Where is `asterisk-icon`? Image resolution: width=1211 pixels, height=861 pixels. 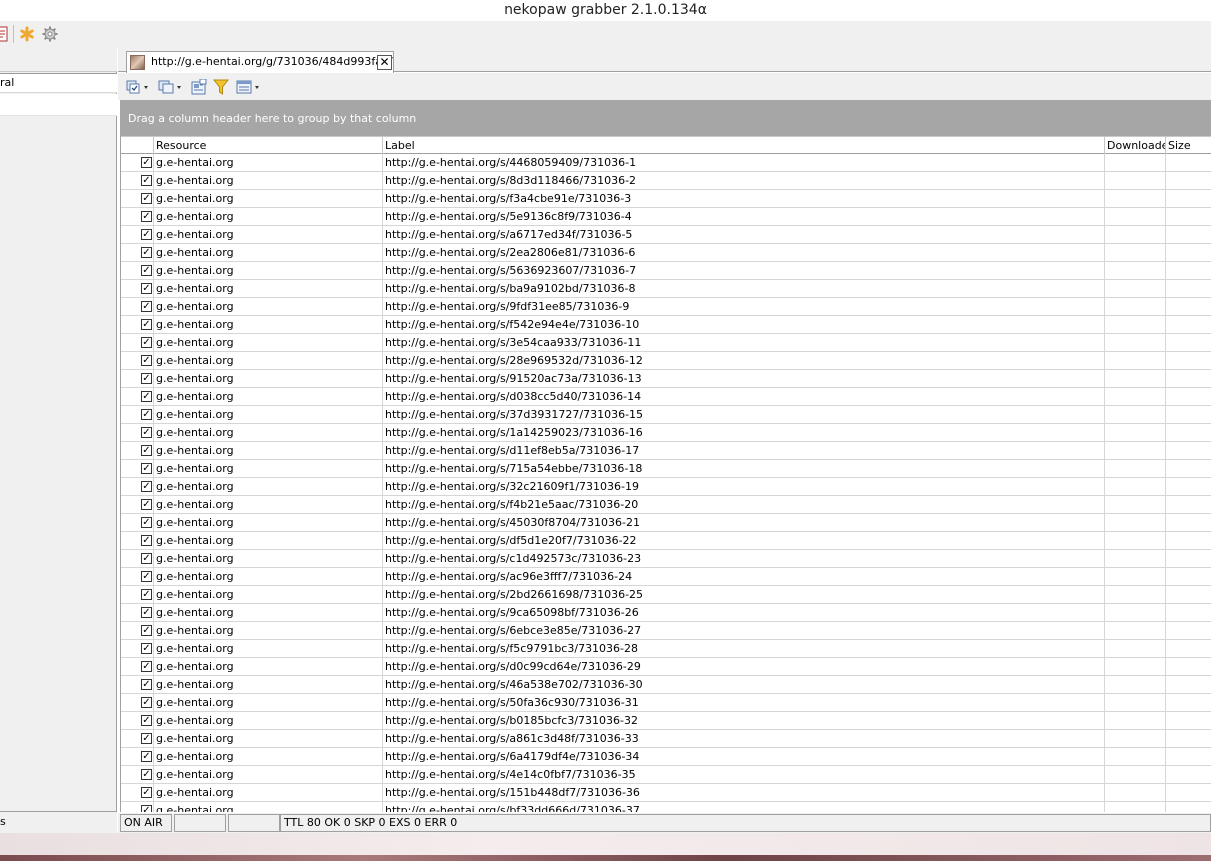 asterisk-icon is located at coordinates (27, 34).